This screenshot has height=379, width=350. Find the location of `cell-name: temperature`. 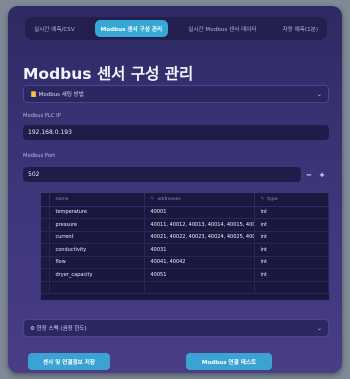

cell-name: temperature is located at coordinates (97, 212).